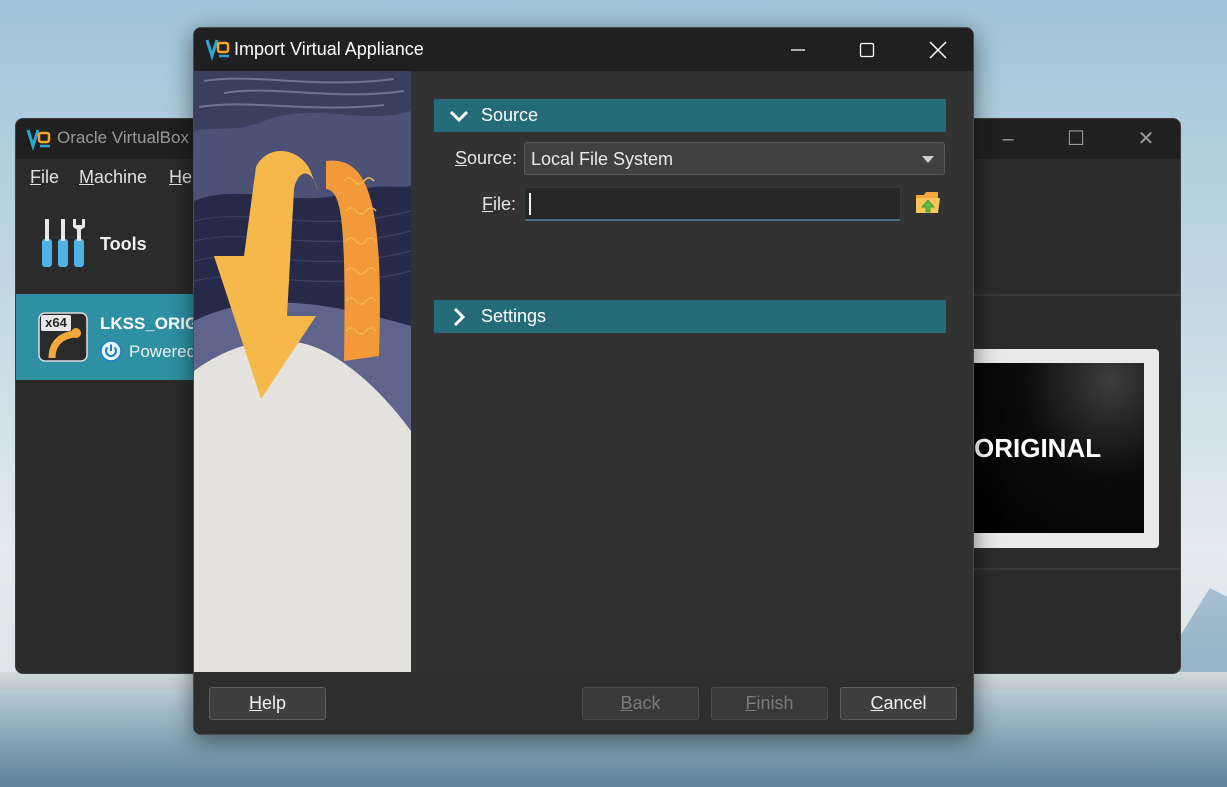 The image size is (1227, 787). What do you see at coordinates (514, 316) in the screenshot?
I see `settings-section-label: Settings` at bounding box center [514, 316].